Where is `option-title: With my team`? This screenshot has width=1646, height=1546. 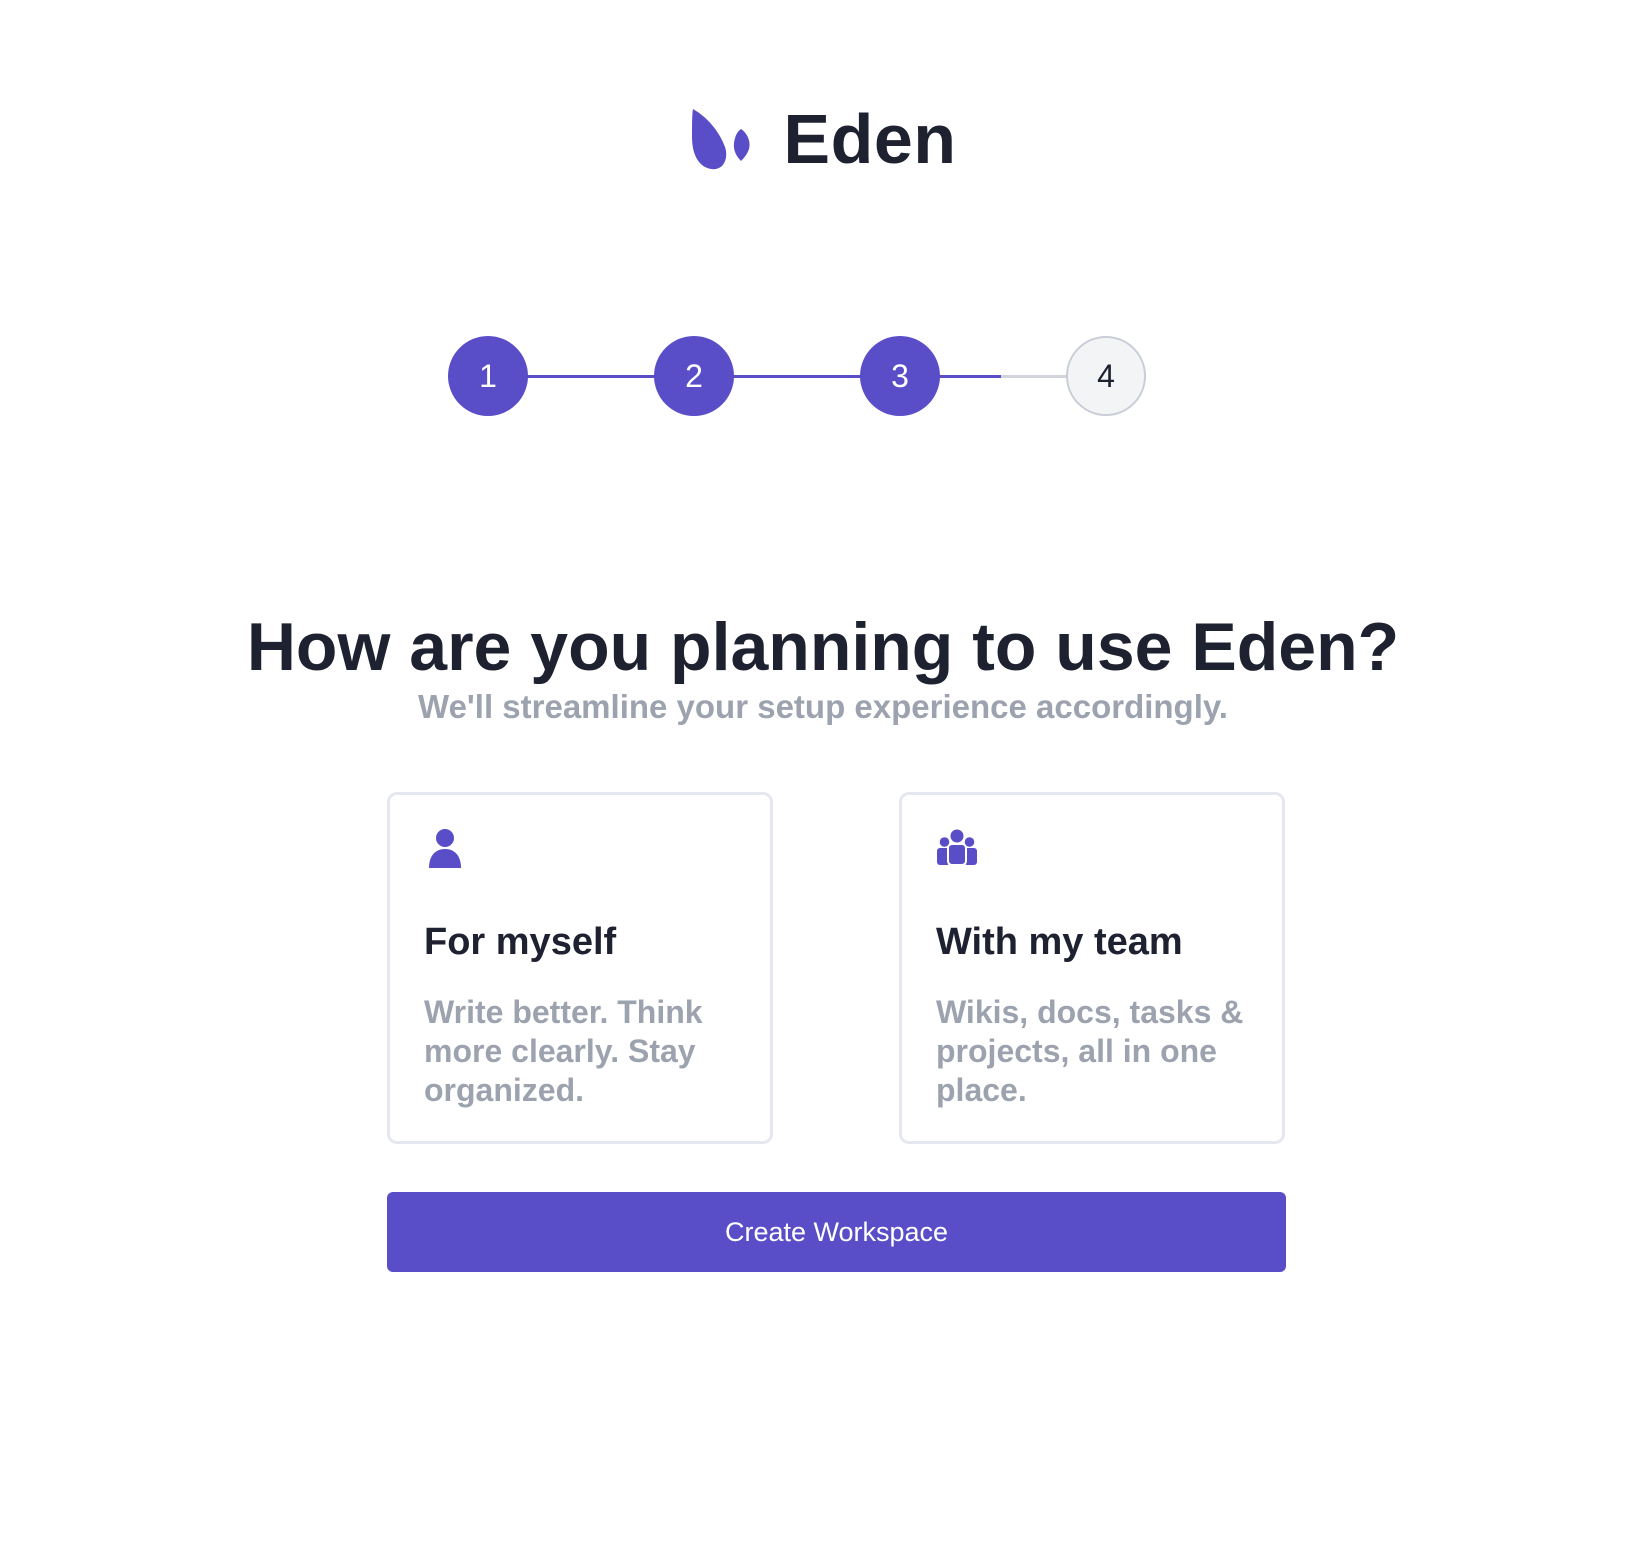
option-title: With my team is located at coordinates (1059, 942).